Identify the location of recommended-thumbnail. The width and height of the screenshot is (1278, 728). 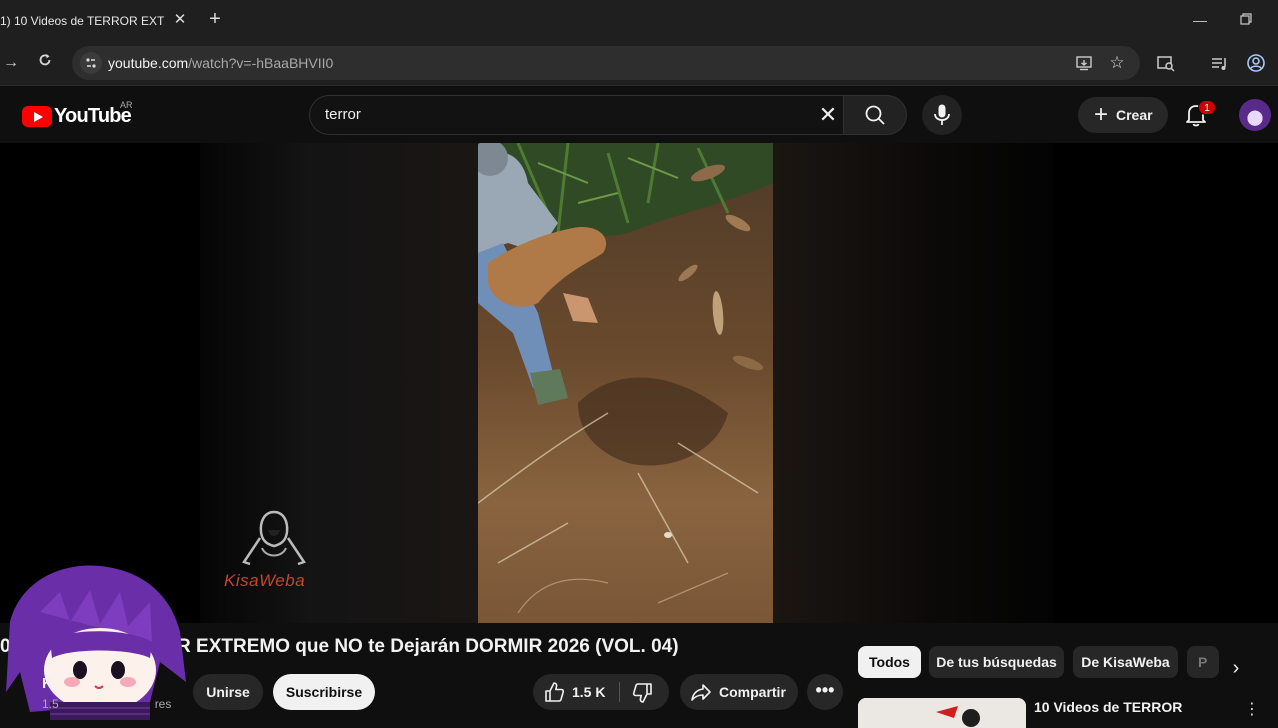
(942, 713).